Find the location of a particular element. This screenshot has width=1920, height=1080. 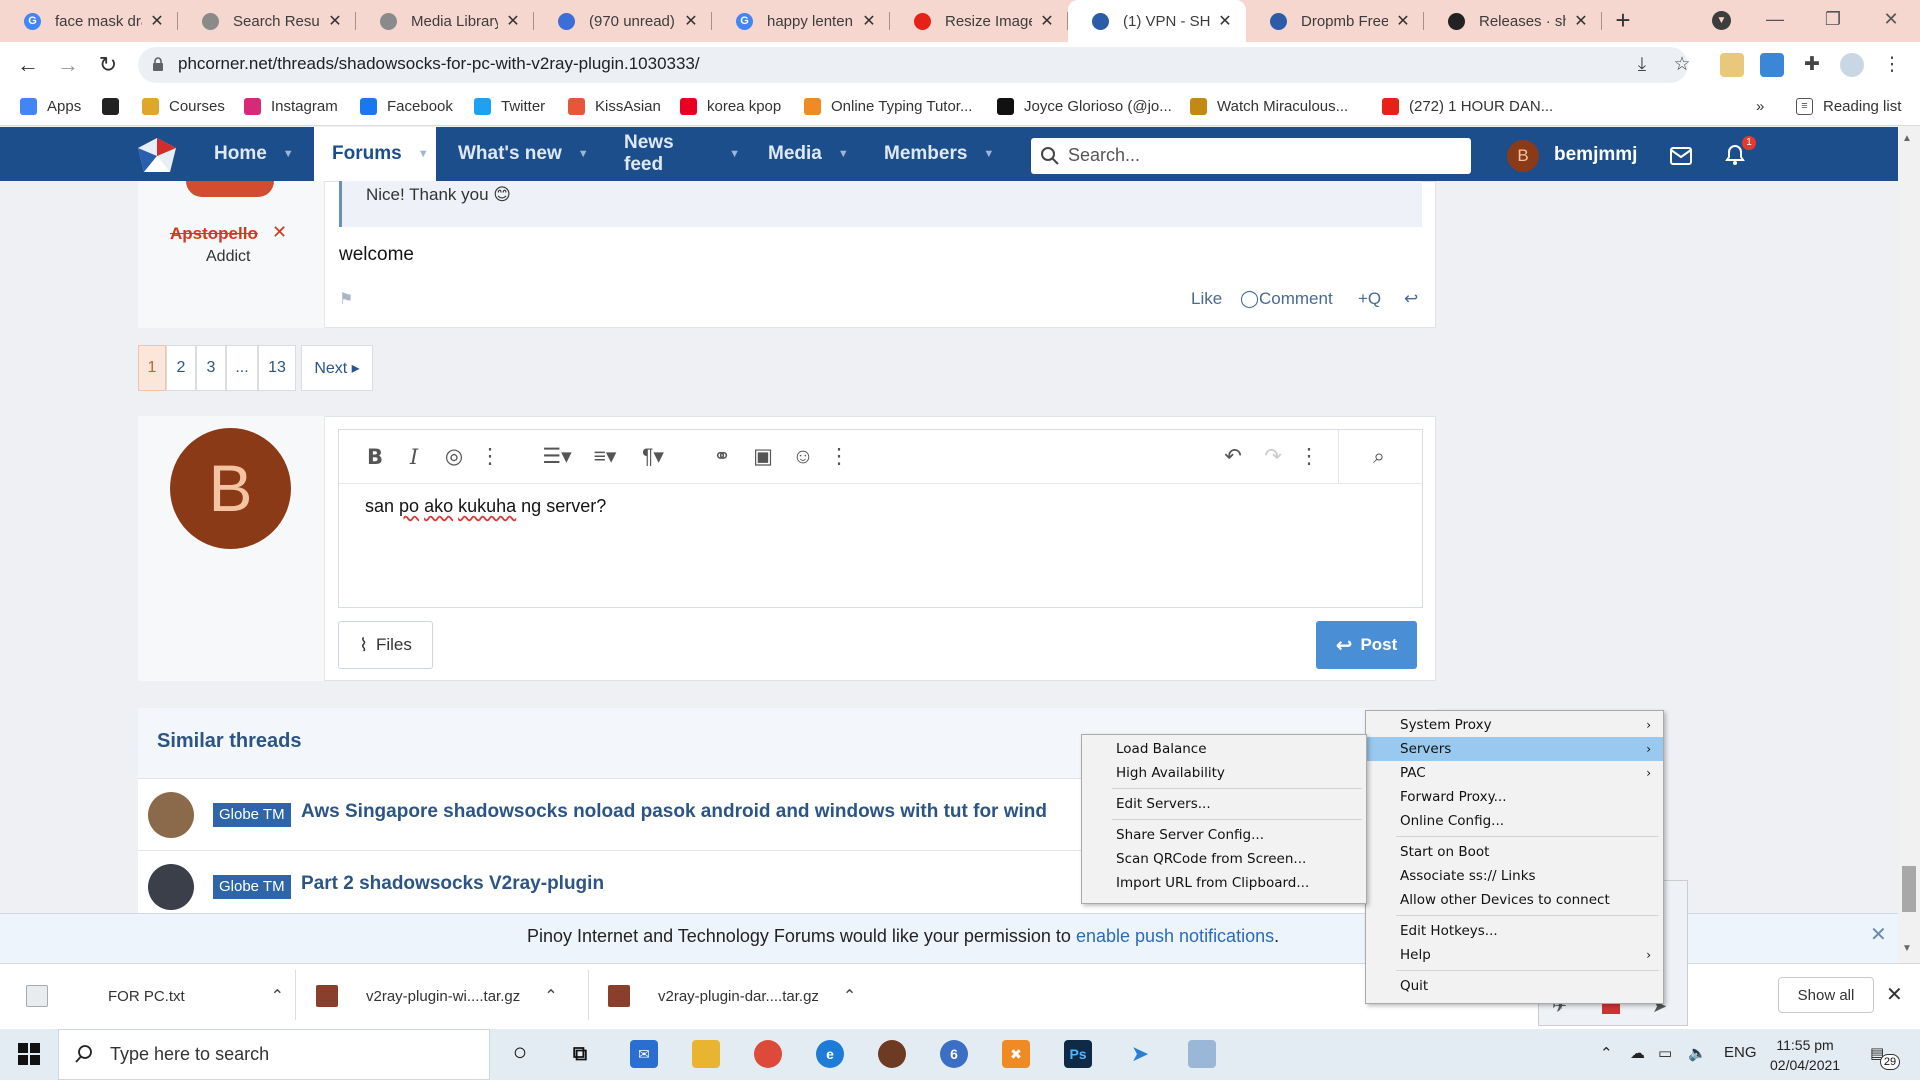

user-avatar: B is located at coordinates (1523, 156).